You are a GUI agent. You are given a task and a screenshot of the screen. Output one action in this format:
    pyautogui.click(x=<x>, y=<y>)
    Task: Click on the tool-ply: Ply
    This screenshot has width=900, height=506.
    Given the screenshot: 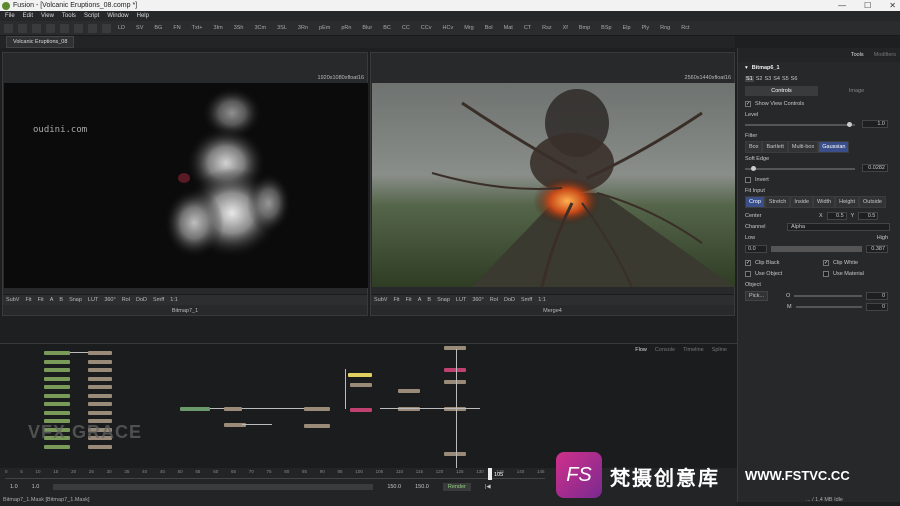 What is the action you would take?
    pyautogui.click(x=646, y=28)
    